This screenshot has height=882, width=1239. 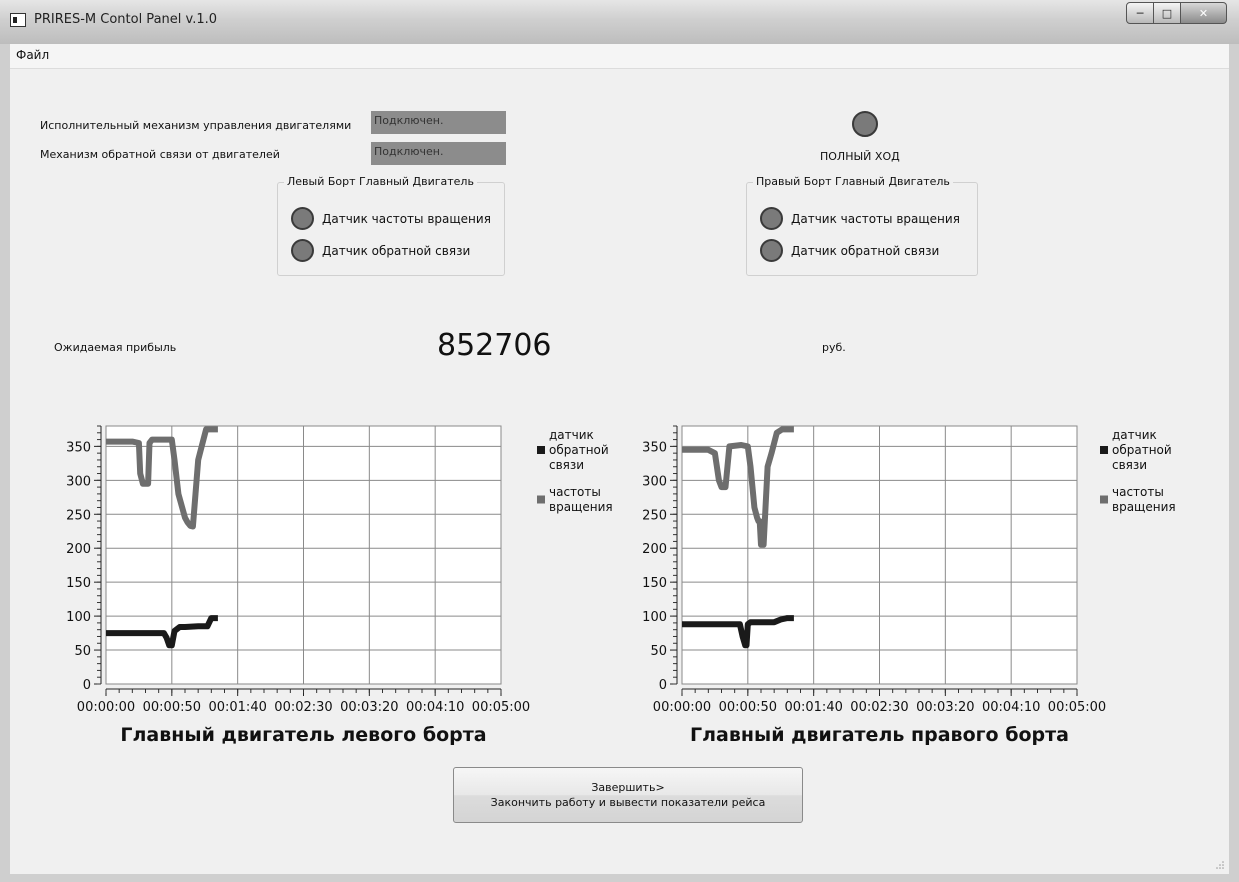 What do you see at coordinates (303, 735) in the screenshot?
I see `chart-title: Главный двигатель левого борта` at bounding box center [303, 735].